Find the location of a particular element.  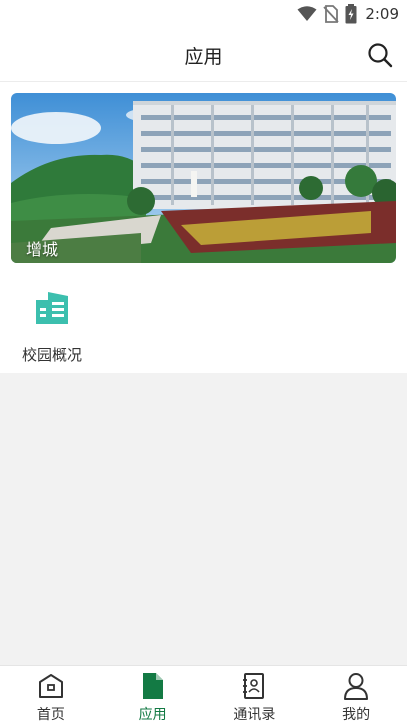

app-header: 应用 is located at coordinates (203, 54).